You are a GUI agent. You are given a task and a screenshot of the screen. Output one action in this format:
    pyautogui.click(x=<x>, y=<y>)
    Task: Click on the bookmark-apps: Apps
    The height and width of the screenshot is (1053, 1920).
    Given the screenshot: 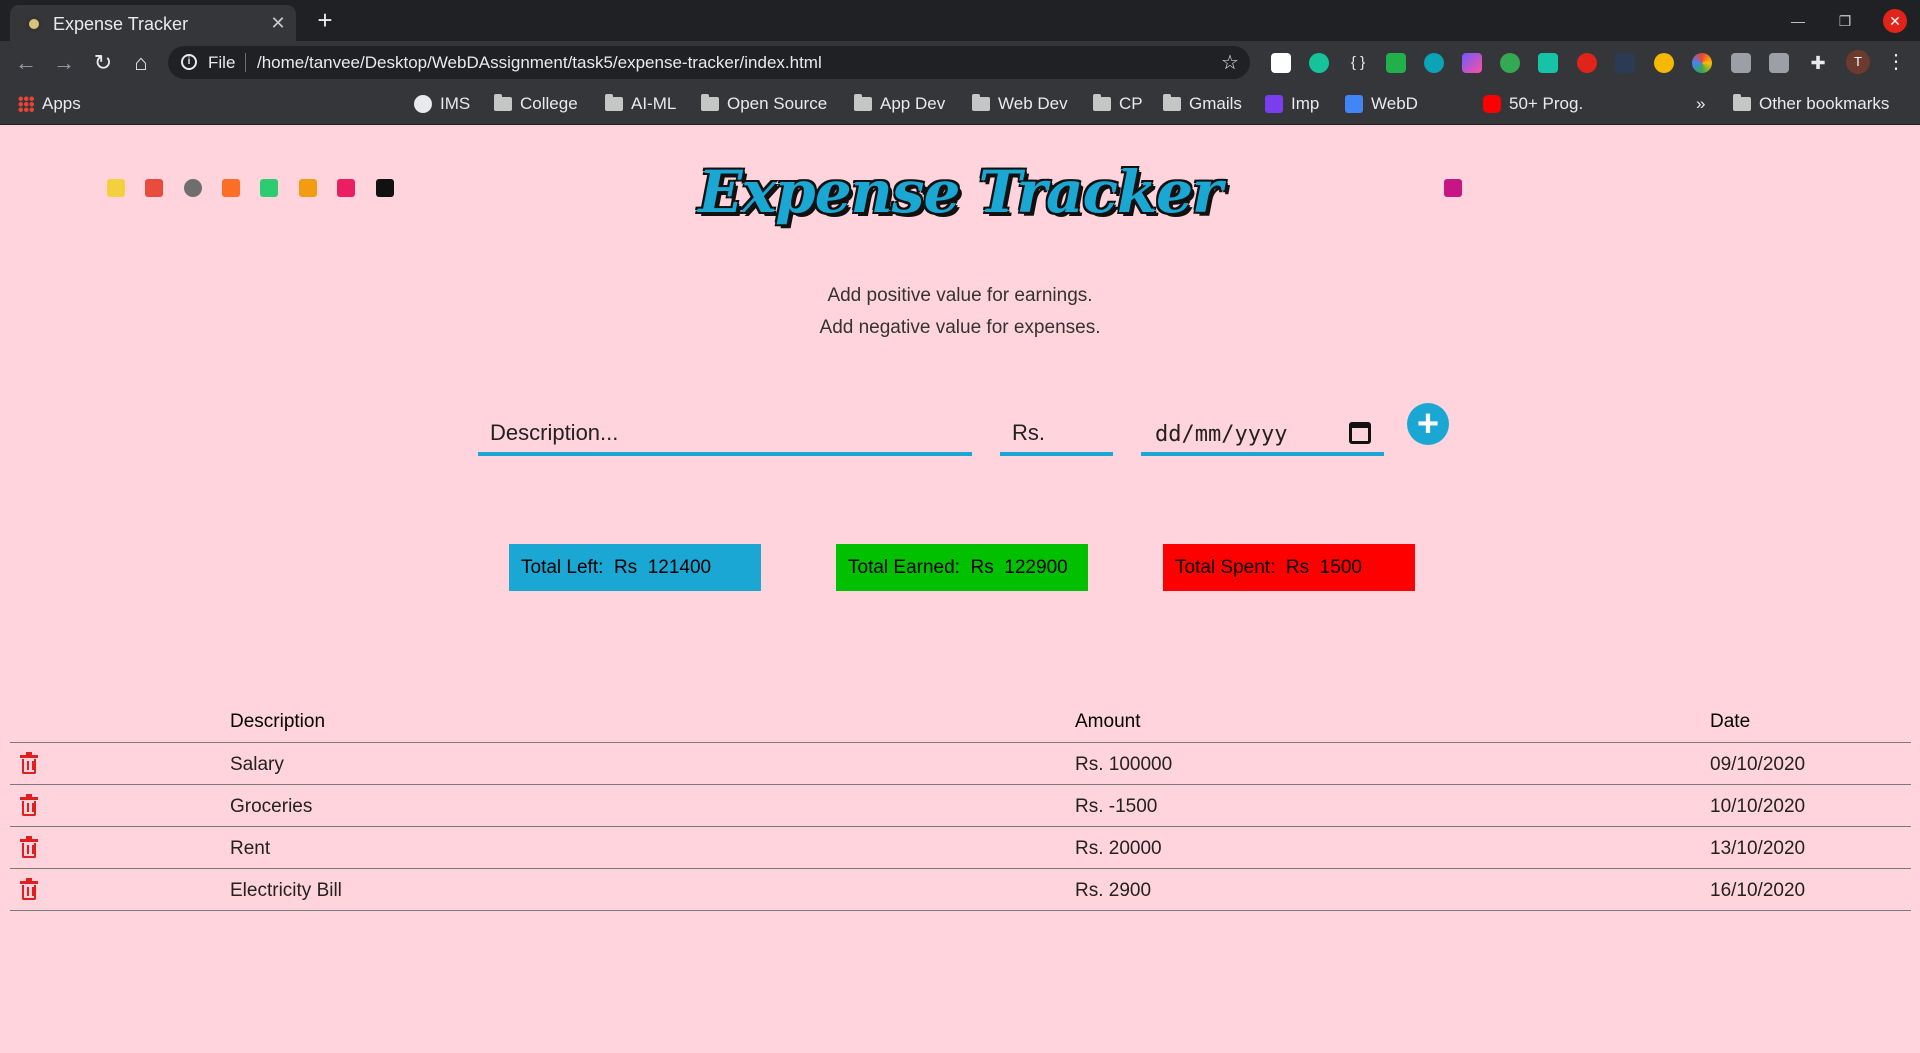 What is the action you would take?
    pyautogui.click(x=49, y=104)
    